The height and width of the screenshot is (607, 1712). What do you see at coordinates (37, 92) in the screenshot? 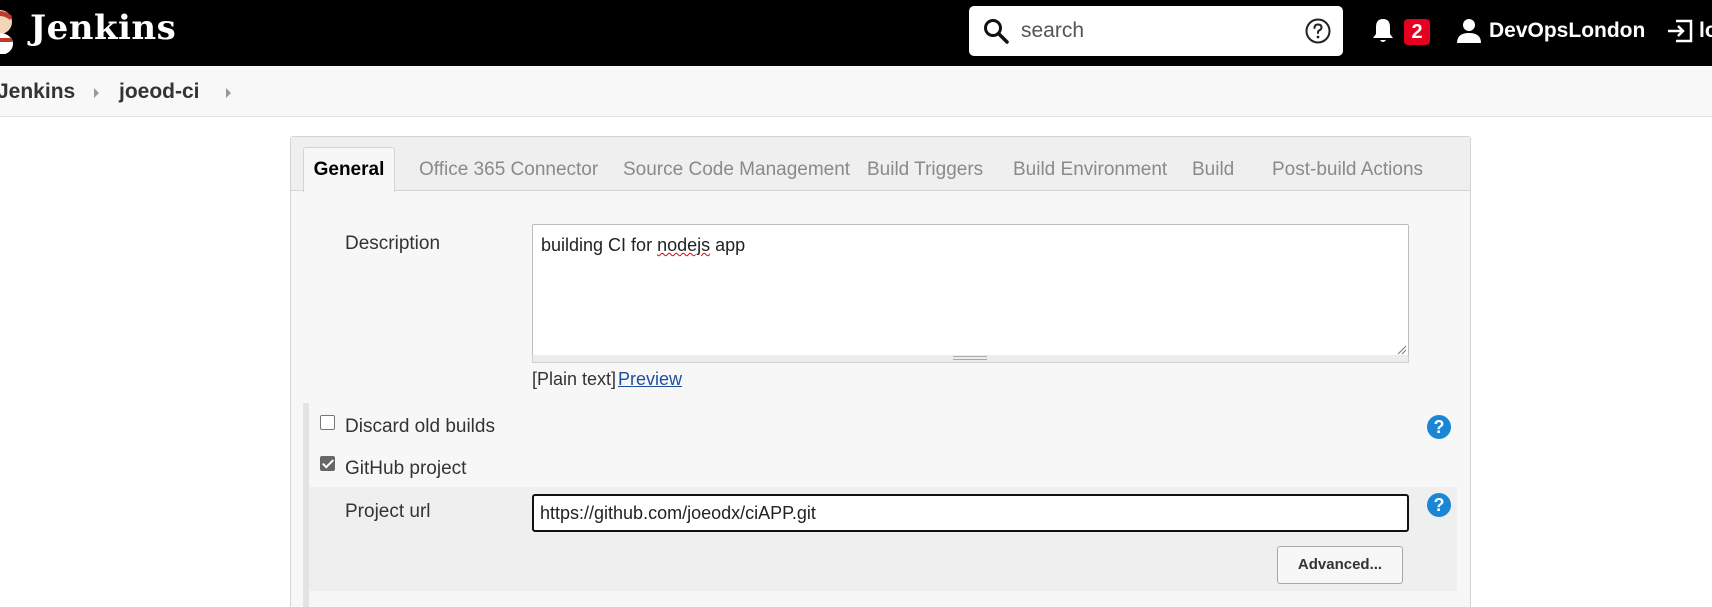
I see `breadcrumb-item-jenkins: Jenkins` at bounding box center [37, 92].